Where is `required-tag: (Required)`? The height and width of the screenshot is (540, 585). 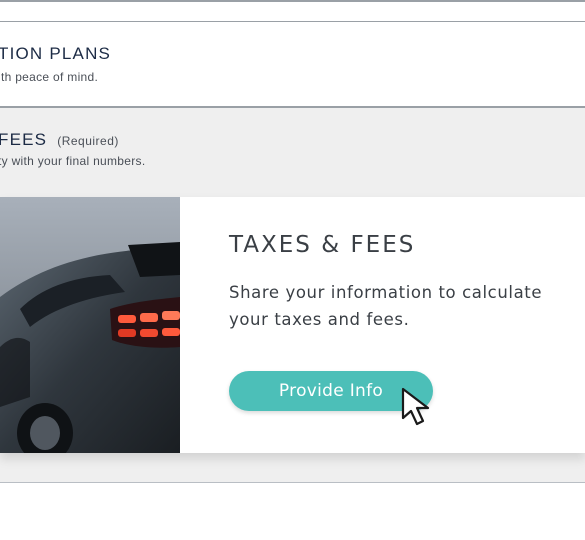
required-tag: (Required) is located at coordinates (88, 141).